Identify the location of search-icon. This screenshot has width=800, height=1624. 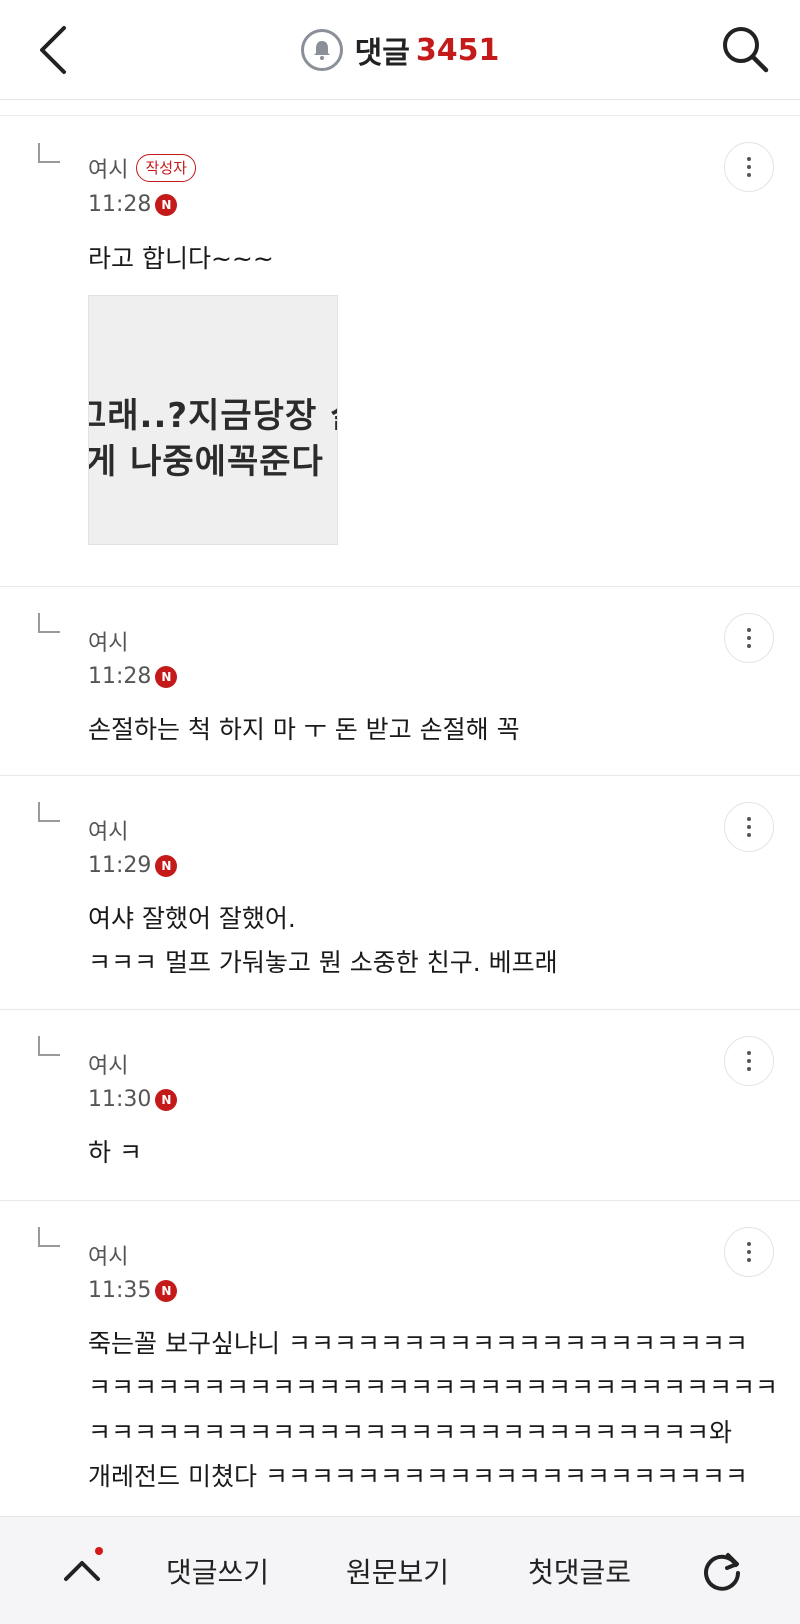
(746, 50).